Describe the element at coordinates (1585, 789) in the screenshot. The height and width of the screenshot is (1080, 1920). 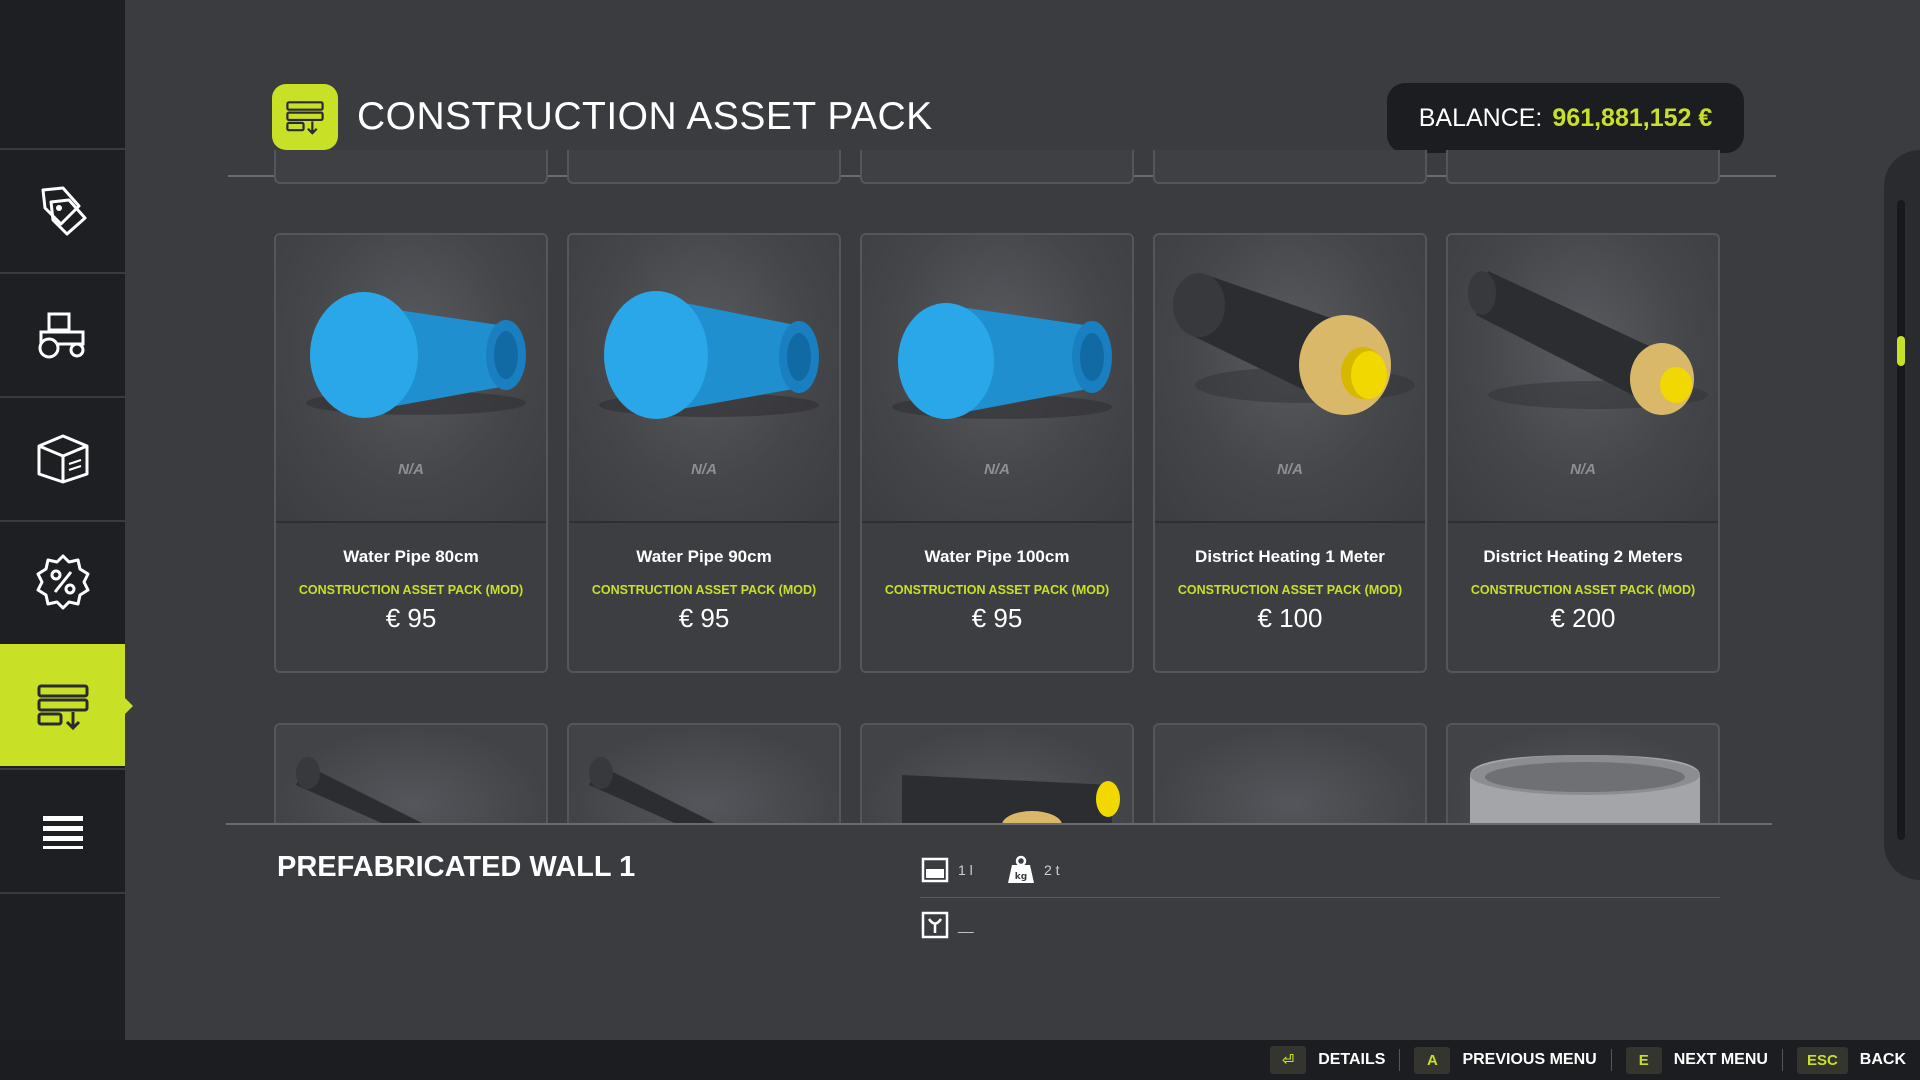
I see `concrete-ring-image` at that location.